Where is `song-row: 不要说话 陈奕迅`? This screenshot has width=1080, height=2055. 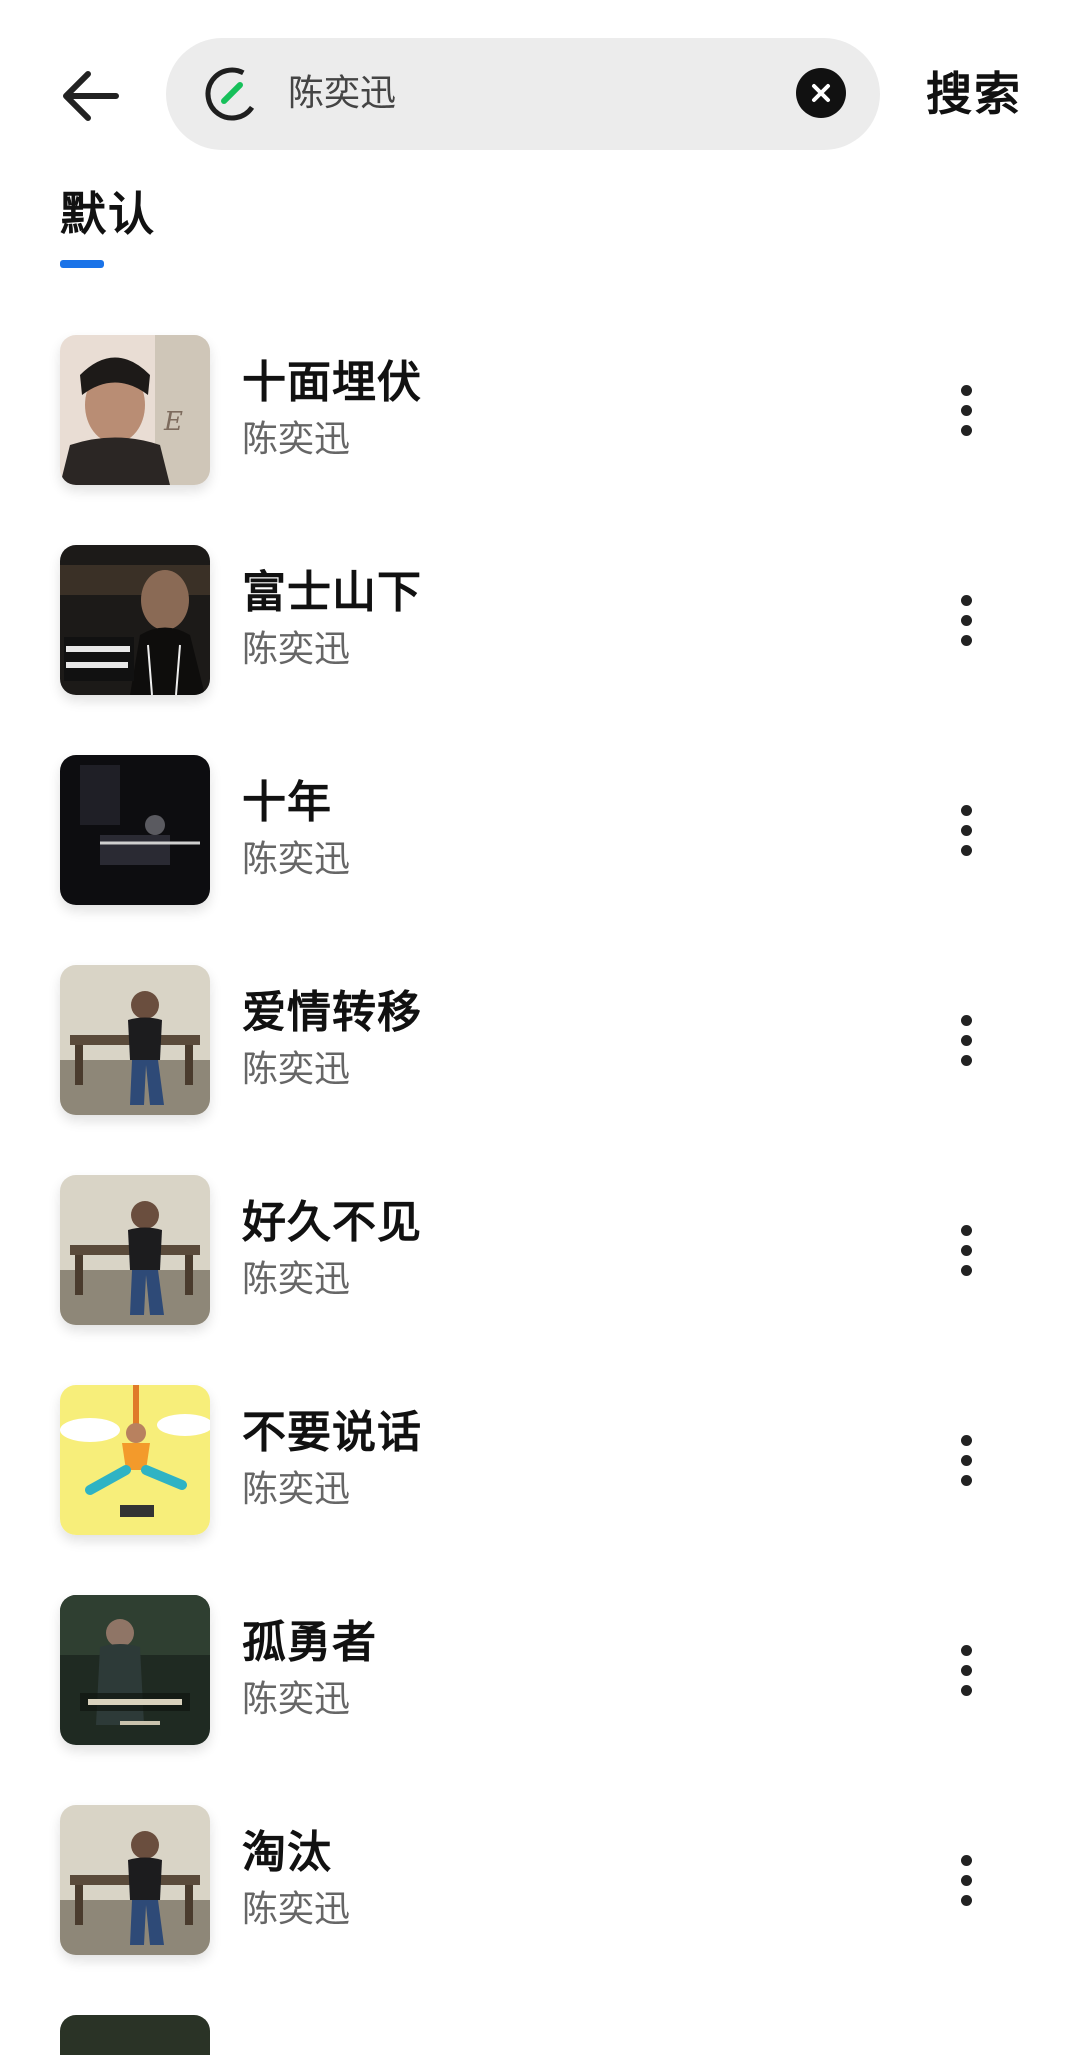
song-row: 不要说话 陈奕迅 is located at coordinates (540, 1480).